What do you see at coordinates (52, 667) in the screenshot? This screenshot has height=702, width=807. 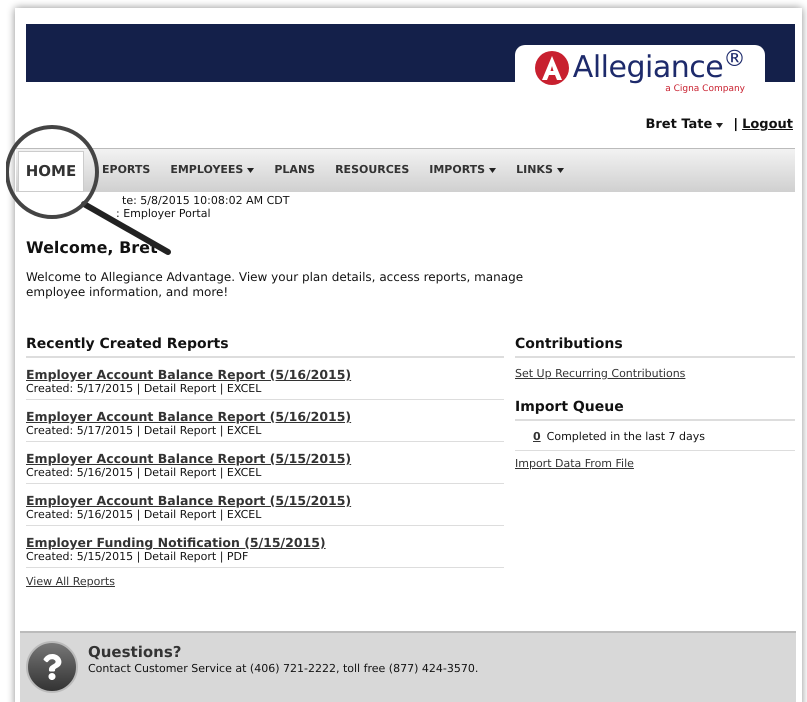 I see `help-icon` at bounding box center [52, 667].